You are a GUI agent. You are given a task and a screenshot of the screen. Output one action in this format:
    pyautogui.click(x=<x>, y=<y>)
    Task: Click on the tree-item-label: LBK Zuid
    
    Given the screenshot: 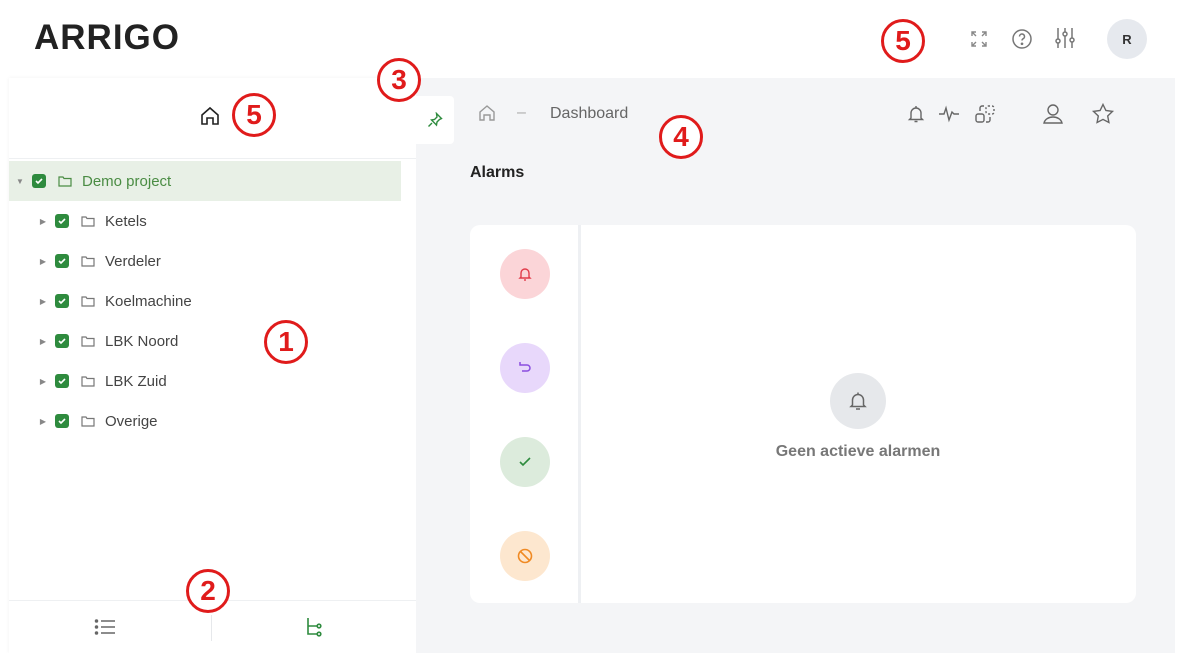 What is the action you would take?
    pyautogui.click(x=136, y=381)
    